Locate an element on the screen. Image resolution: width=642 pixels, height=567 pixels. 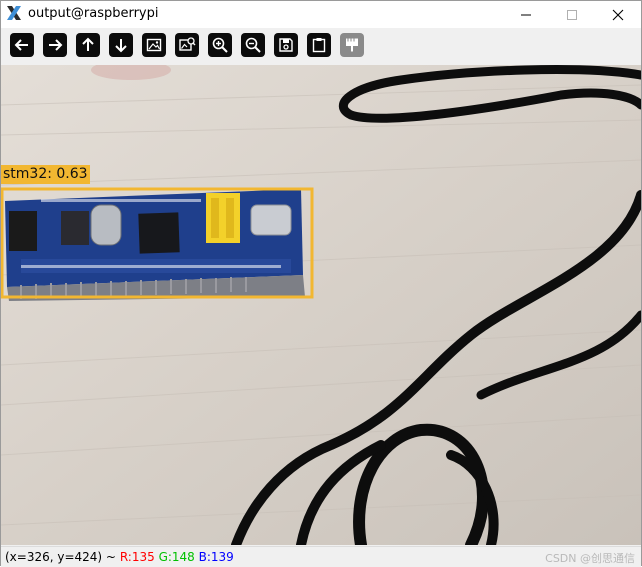
close-icon is located at coordinates (618, 14).